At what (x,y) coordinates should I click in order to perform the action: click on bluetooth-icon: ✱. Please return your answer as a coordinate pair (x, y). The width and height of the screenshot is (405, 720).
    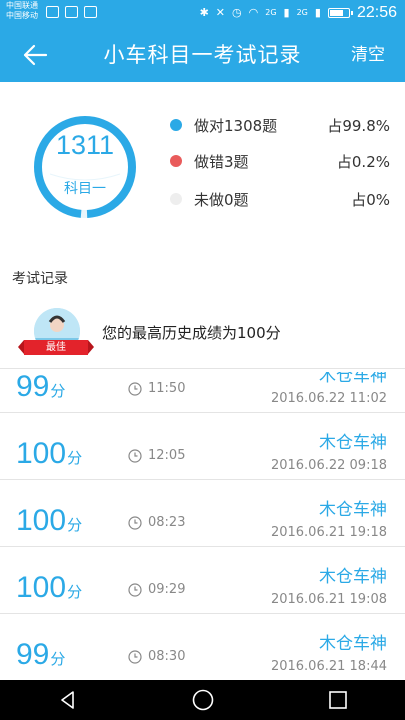
    Looking at the image, I should click on (204, 12).